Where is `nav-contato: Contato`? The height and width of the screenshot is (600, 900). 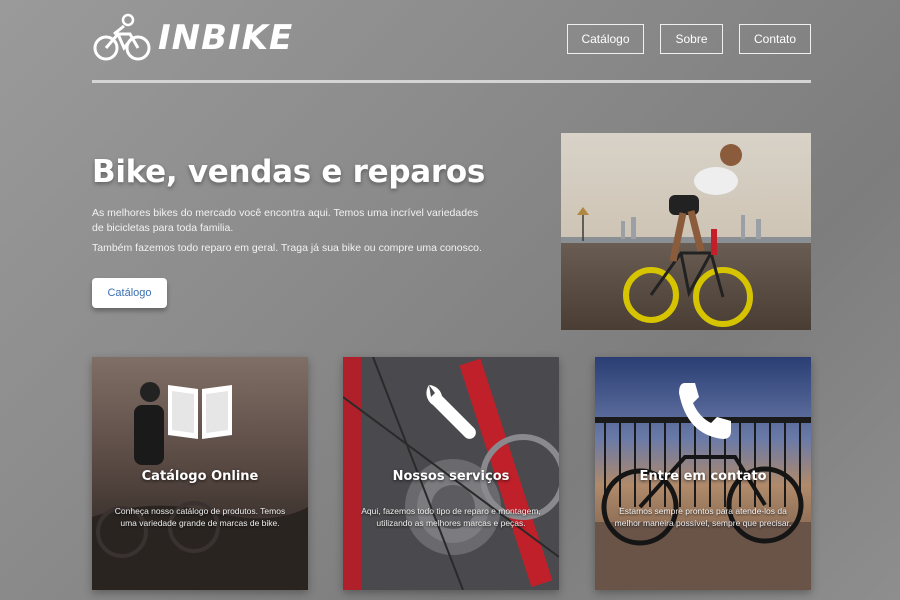
nav-contato: Contato is located at coordinates (775, 39).